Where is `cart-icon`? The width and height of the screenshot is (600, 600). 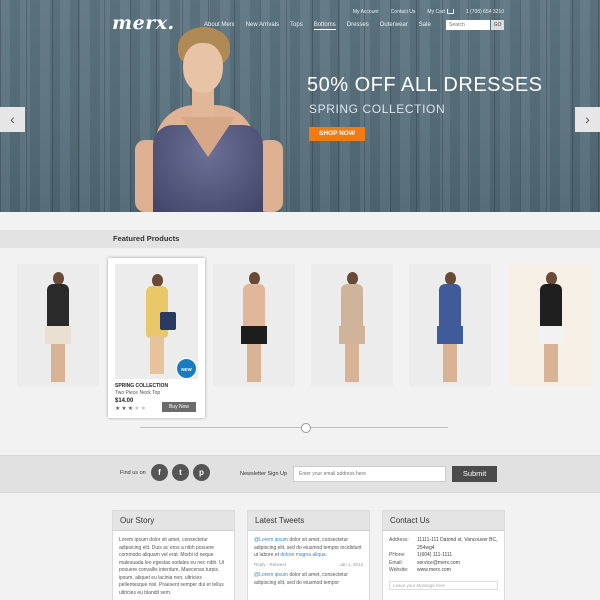 cart-icon is located at coordinates (450, 12).